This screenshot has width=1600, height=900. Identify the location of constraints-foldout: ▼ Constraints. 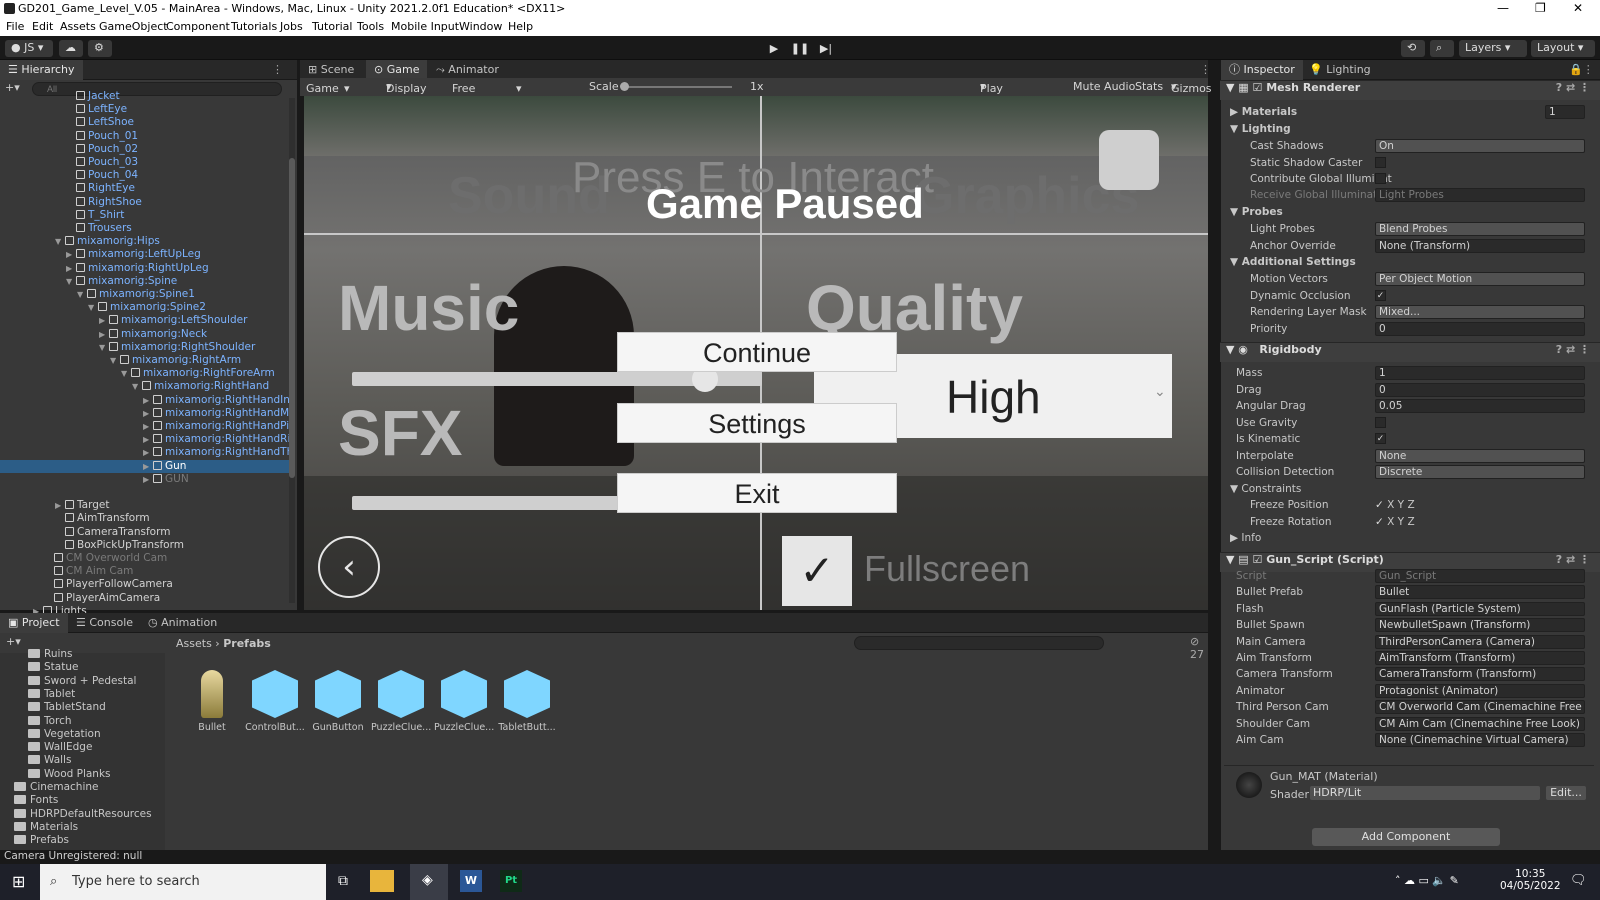
(1265, 489).